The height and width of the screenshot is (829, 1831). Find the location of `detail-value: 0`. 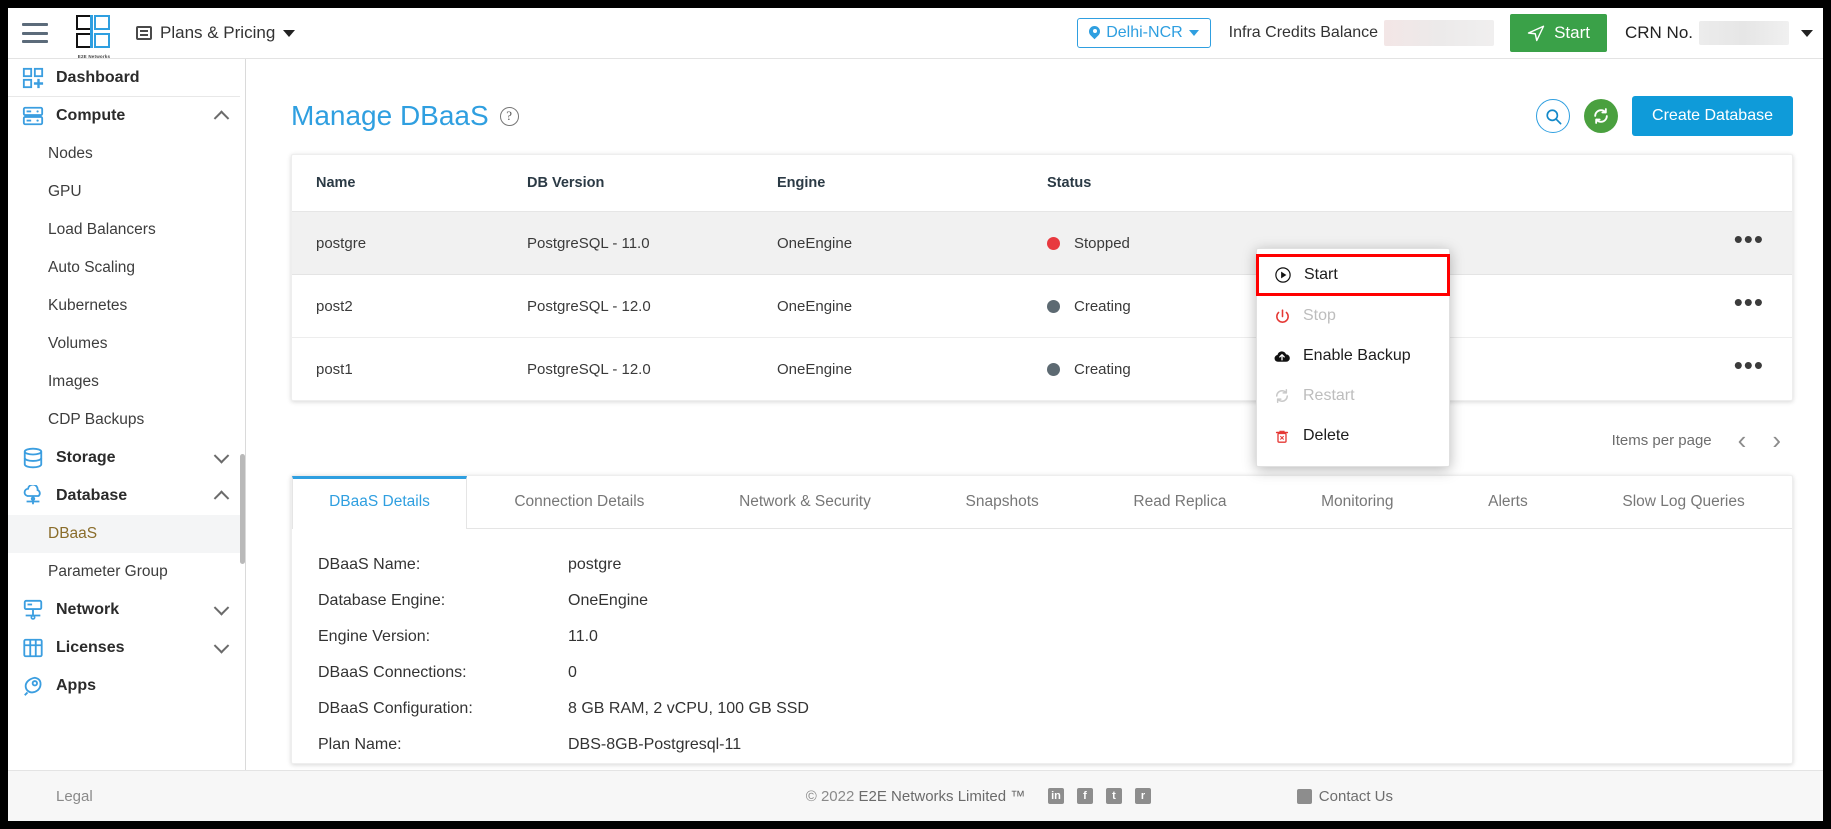

detail-value: 0 is located at coordinates (572, 672).